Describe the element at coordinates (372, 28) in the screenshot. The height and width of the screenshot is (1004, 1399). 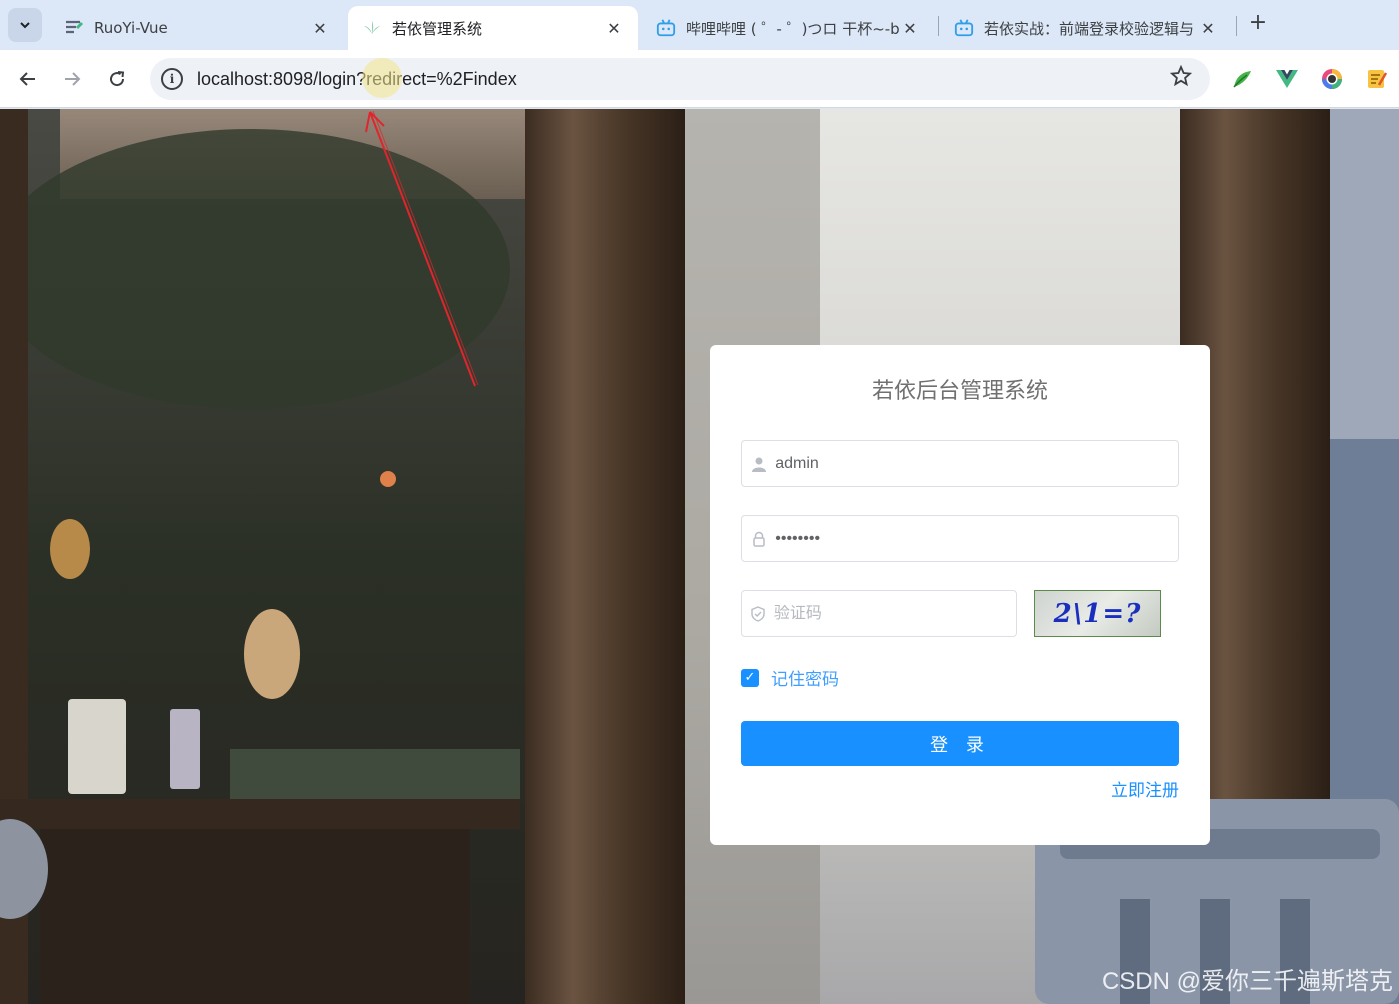
I see `ruoyi-leaf-icon` at that location.